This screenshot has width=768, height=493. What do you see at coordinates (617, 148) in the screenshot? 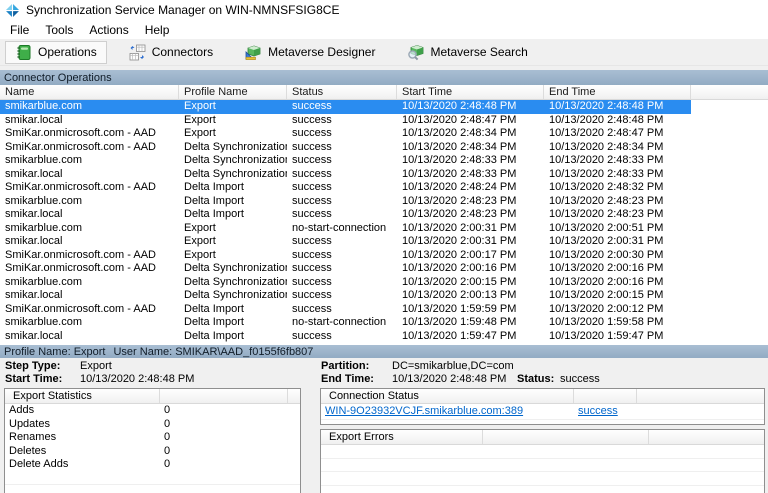
I see `cell-end-time: 10/13/2020 2:48:34 PM` at bounding box center [617, 148].